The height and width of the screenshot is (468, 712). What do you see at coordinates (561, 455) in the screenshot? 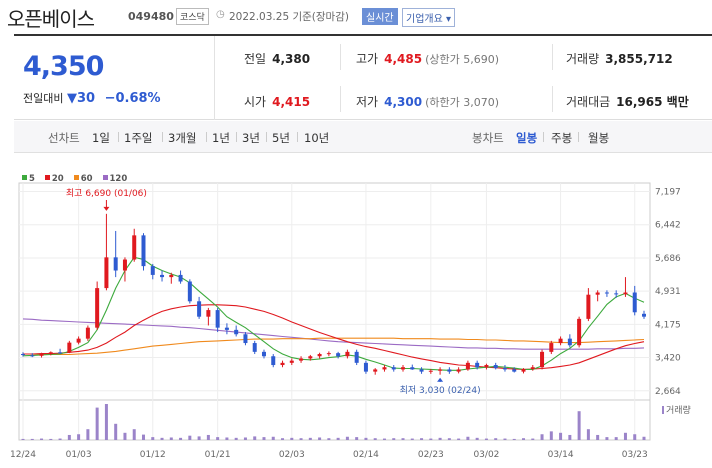
I see `x-tick-label: 03/14` at bounding box center [561, 455].